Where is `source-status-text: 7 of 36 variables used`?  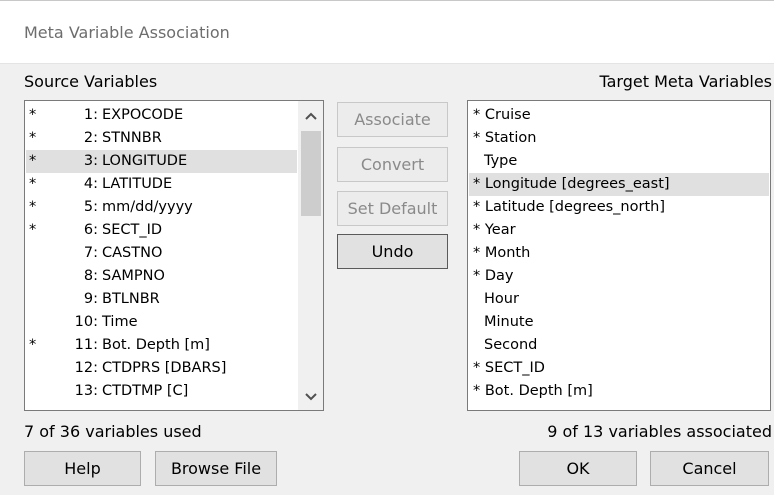
source-status-text: 7 of 36 variables used is located at coordinates (113, 431).